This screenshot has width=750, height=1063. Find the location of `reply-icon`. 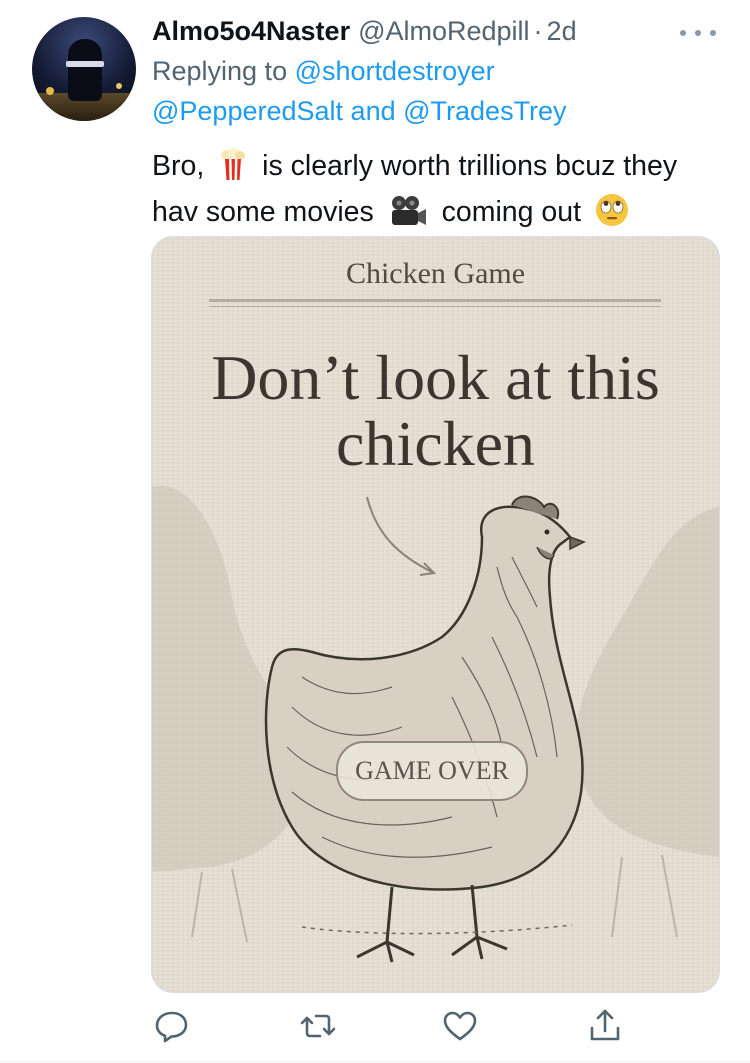

reply-icon is located at coordinates (172, 1026).